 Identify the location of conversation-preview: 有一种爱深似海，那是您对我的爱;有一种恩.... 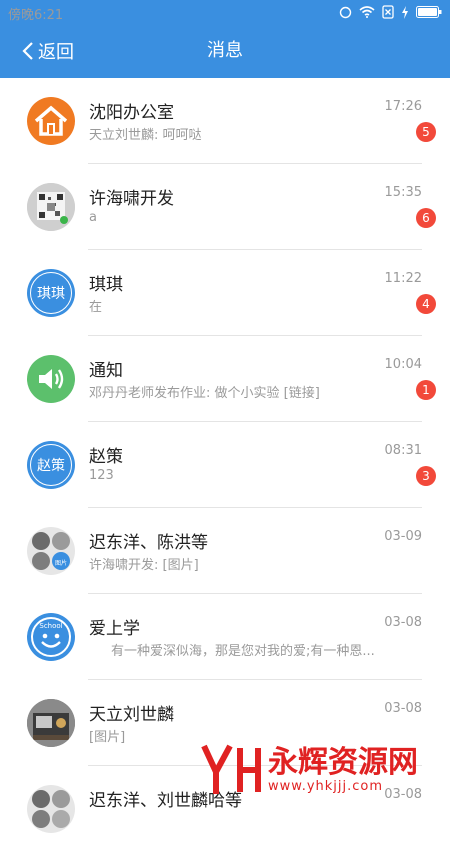
(243, 651).